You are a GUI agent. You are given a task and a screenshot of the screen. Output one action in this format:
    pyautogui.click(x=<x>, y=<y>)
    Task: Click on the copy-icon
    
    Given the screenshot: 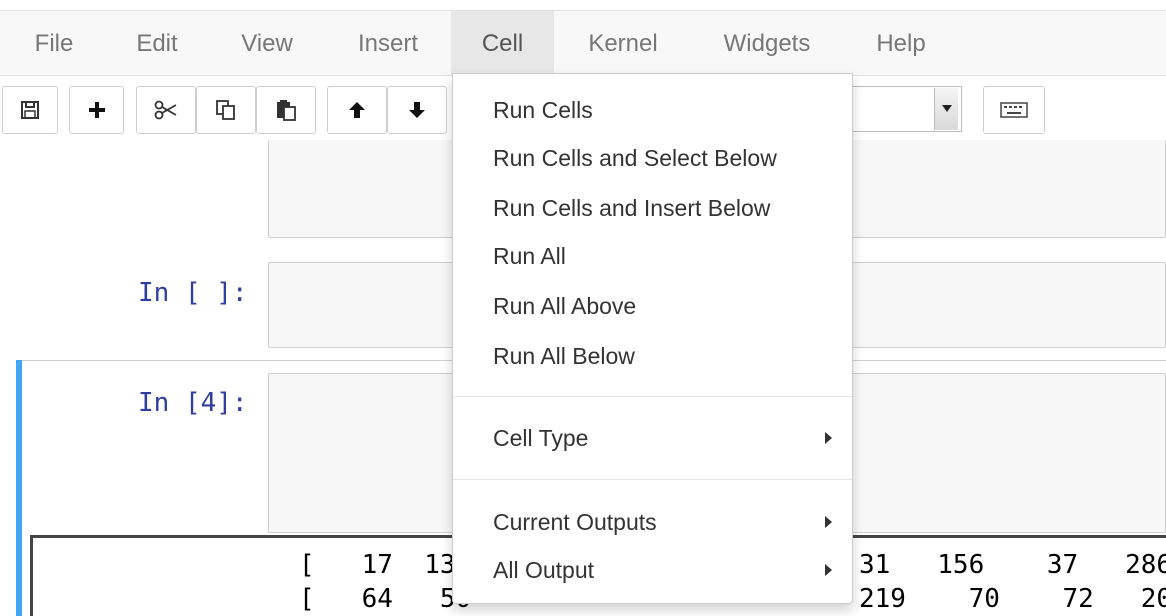 What is the action you would take?
    pyautogui.click(x=226, y=110)
    